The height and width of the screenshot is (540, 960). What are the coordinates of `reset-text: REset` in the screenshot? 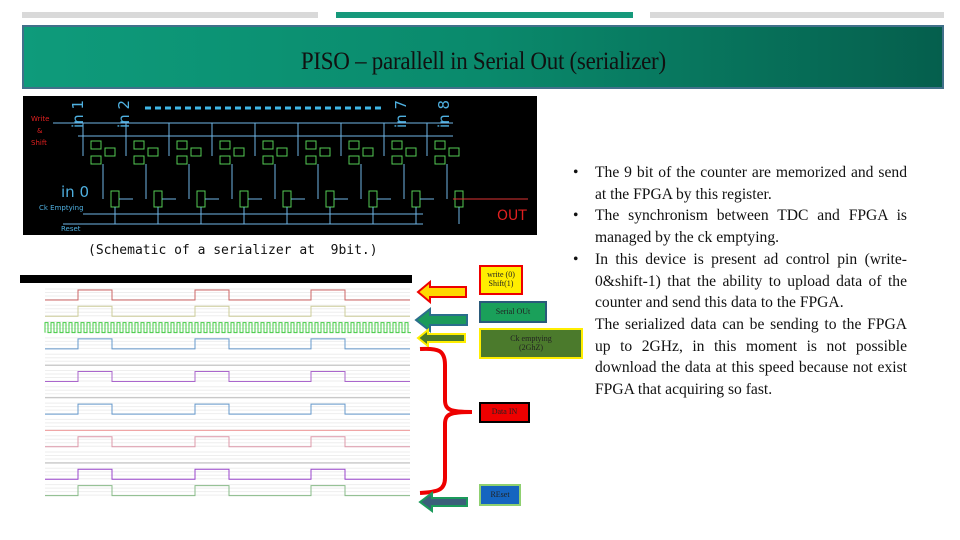 It's located at (500, 494).